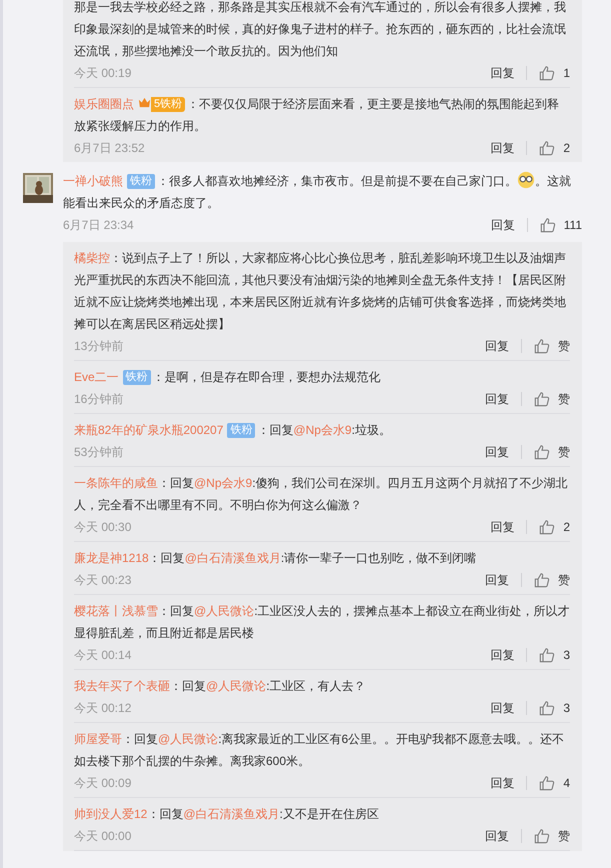  I want to click on like-button: 4, so click(554, 783).